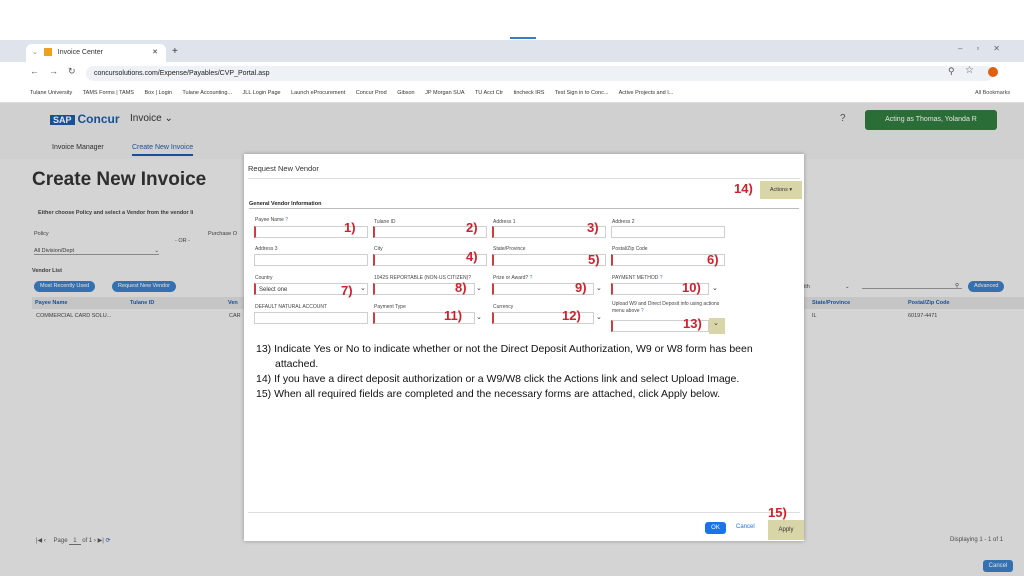 This screenshot has width=1024, height=576. Describe the element at coordinates (504, 222) in the screenshot. I see `address1-label: Address 1` at that location.